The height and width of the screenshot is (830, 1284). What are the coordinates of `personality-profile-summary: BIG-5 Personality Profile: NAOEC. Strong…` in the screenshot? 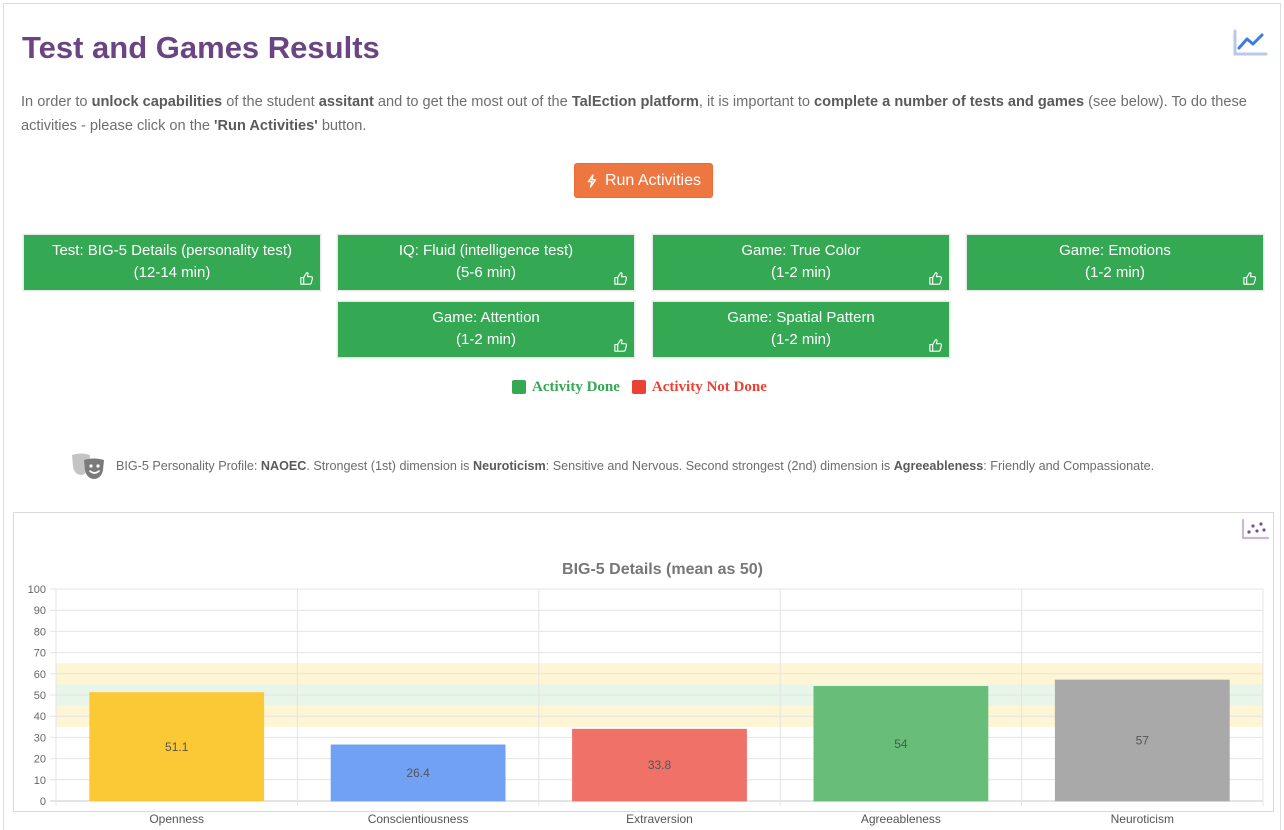 It's located at (612, 466).